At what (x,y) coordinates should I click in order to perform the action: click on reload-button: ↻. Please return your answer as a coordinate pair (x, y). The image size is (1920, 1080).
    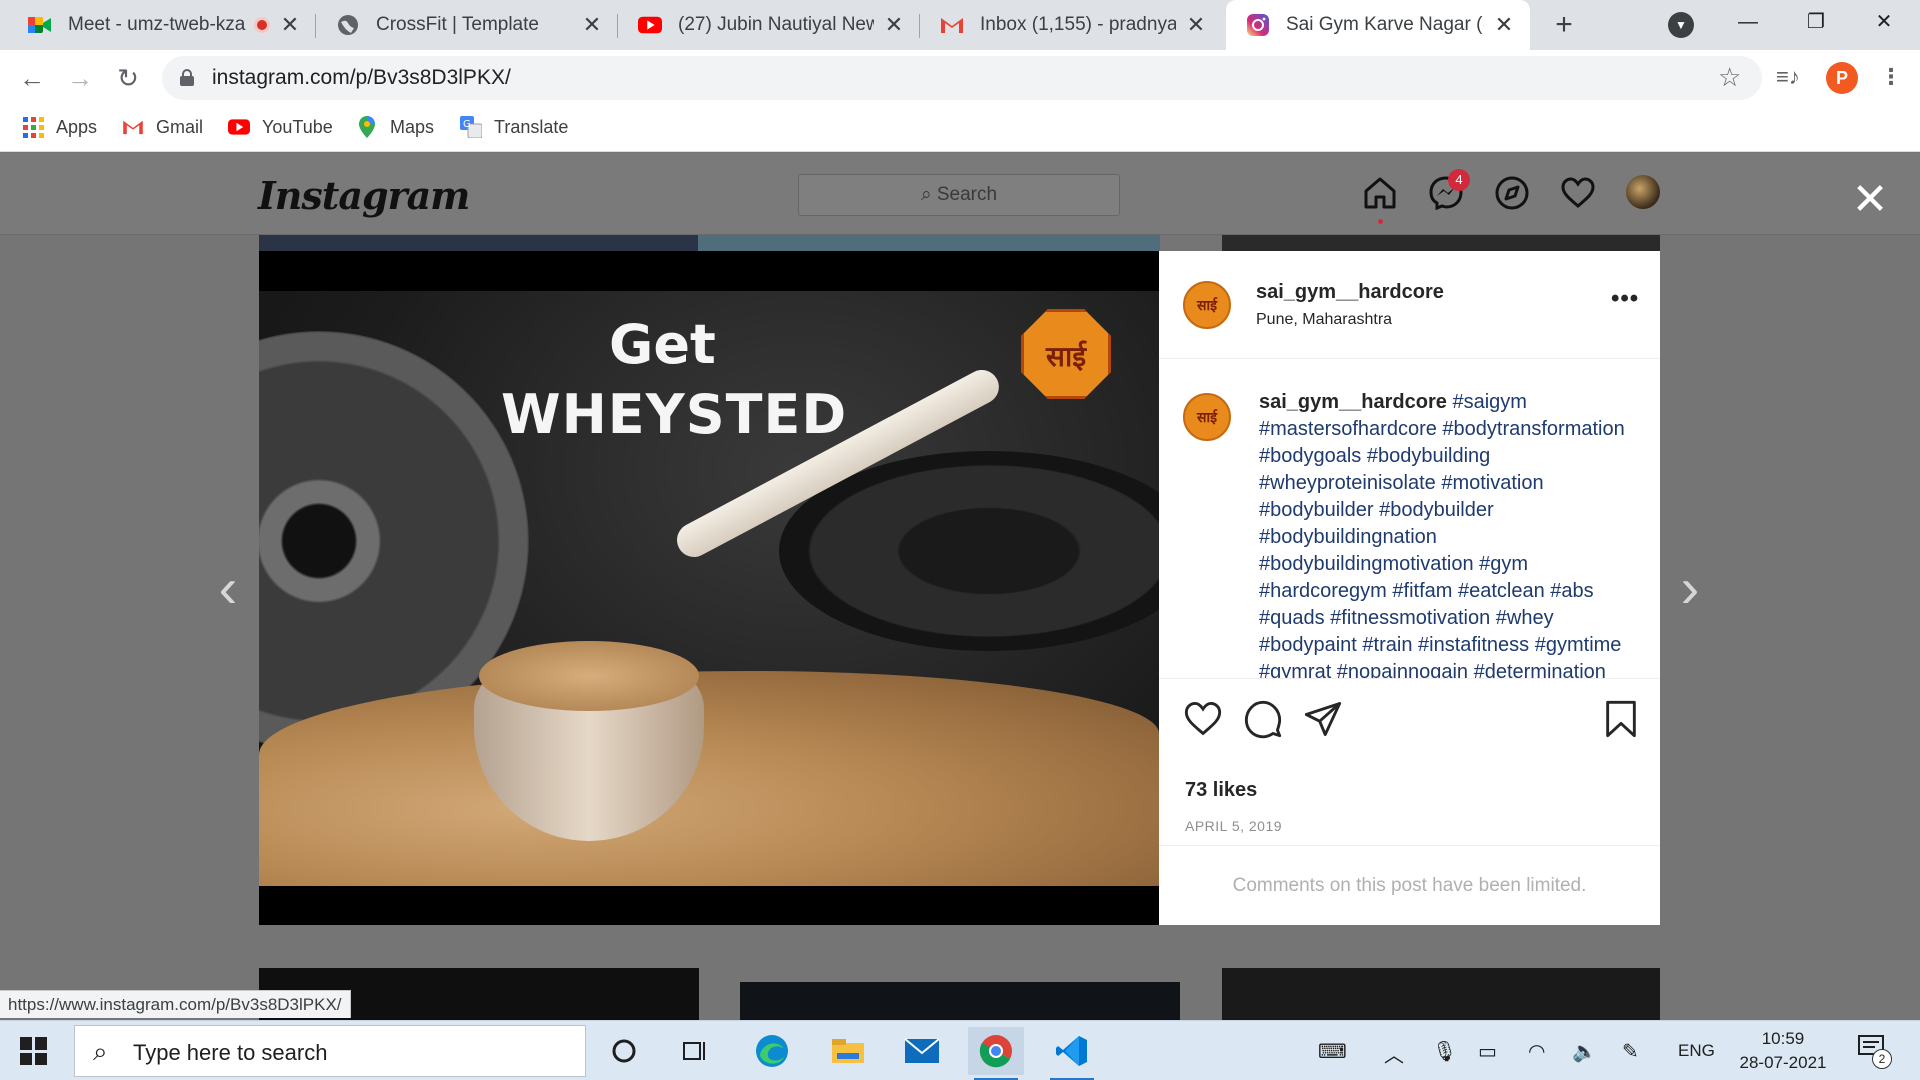
    Looking at the image, I should click on (128, 78).